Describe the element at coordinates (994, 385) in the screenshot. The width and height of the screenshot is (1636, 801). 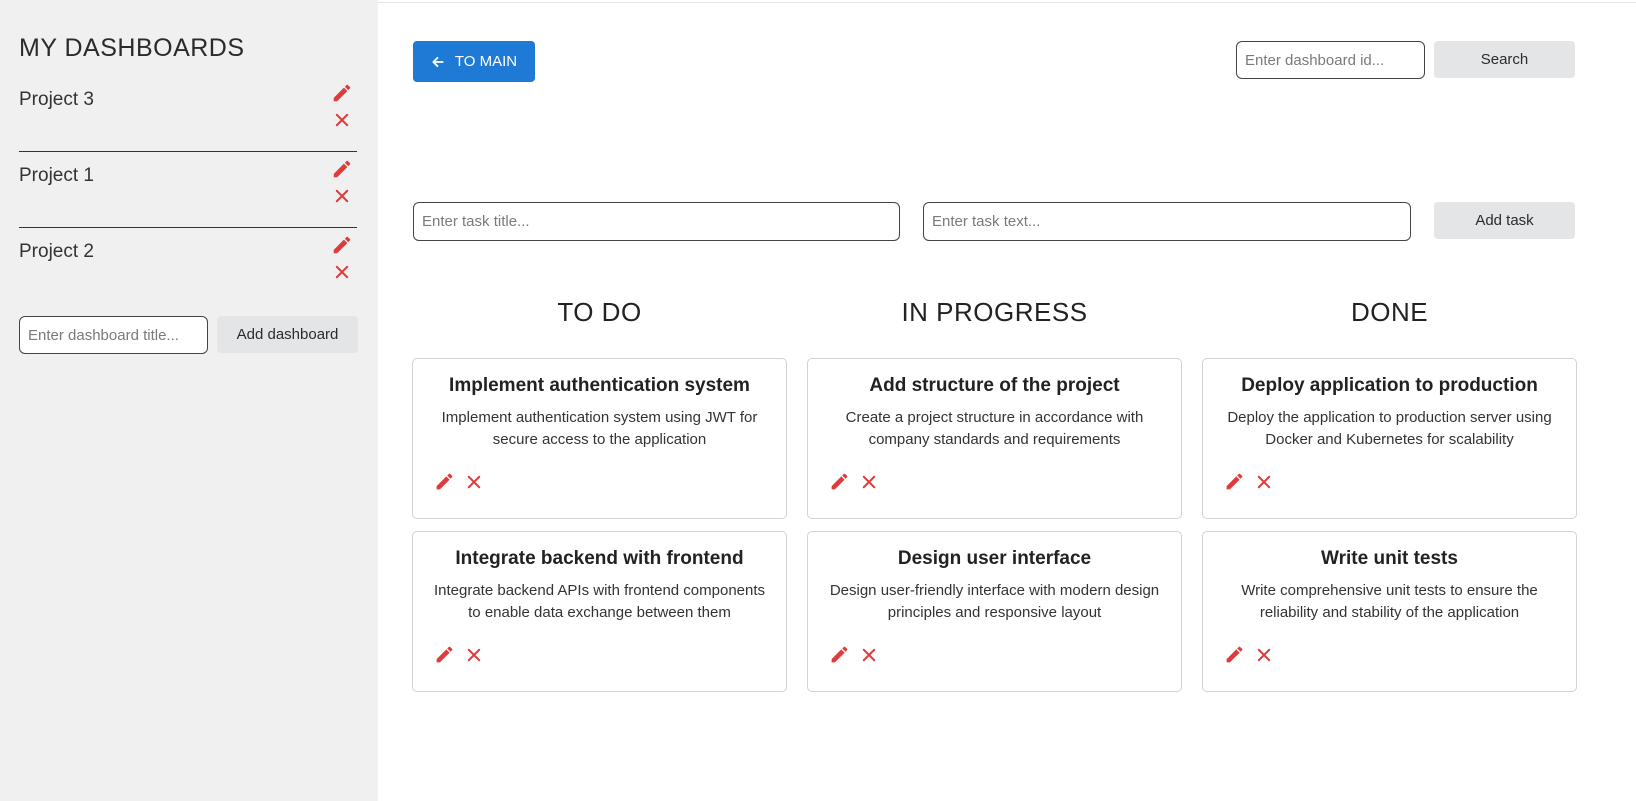
I see `task-title: Add structure of the project` at that location.